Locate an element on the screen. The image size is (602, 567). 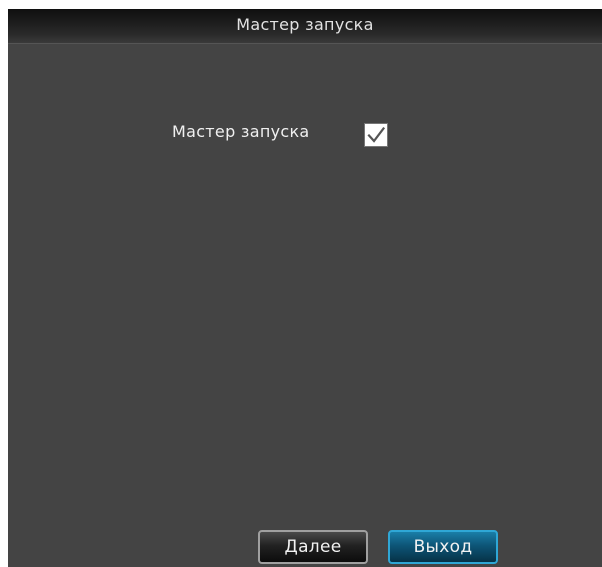
title-bar: Мастер запуска is located at coordinates (305, 26).